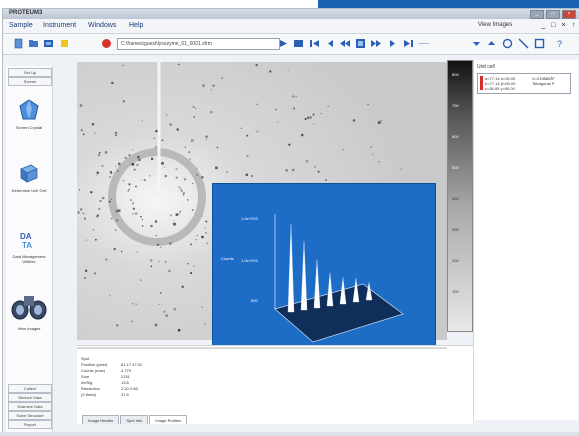 This screenshot has width=579, height=436. Describe the element at coordinates (553, 25) in the screenshot. I see `restore-doc-button: □` at that location.